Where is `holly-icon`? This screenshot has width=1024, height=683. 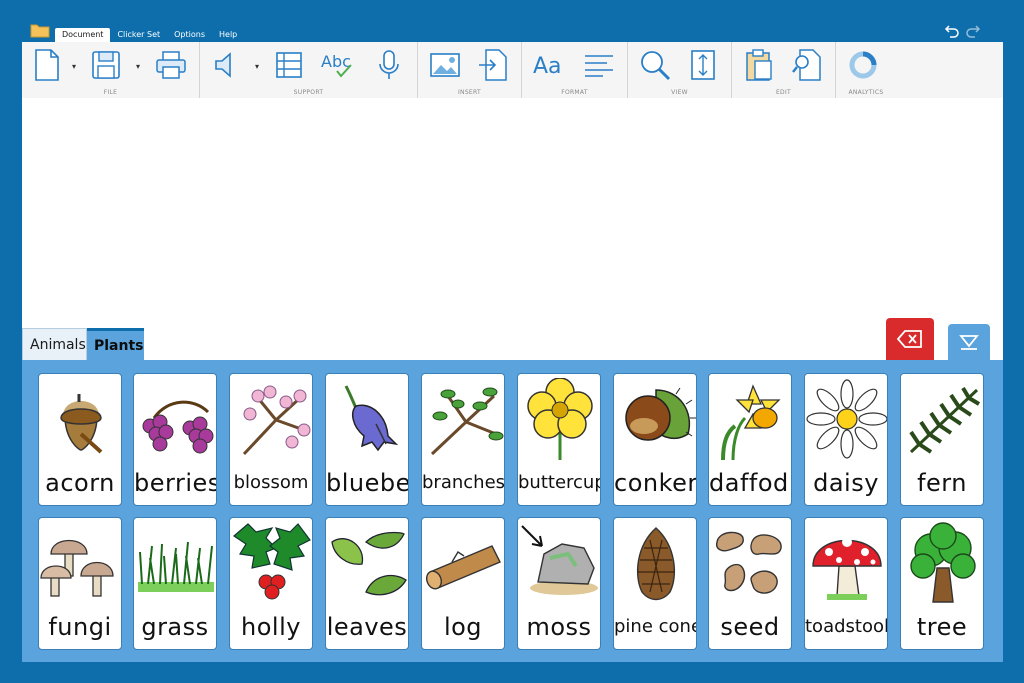 holly-icon is located at coordinates (272, 561).